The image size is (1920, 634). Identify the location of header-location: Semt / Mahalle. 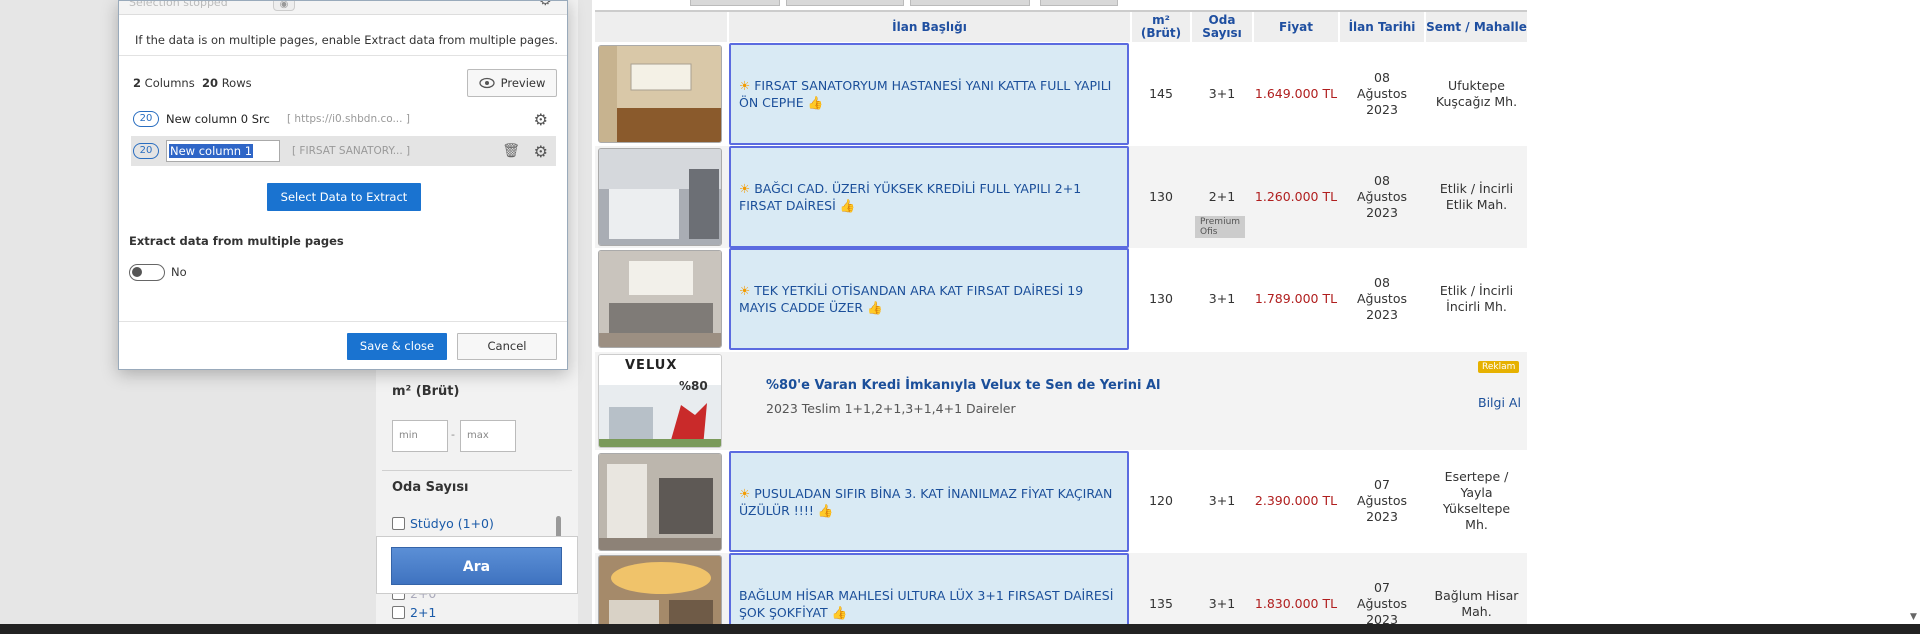
(1476, 27).